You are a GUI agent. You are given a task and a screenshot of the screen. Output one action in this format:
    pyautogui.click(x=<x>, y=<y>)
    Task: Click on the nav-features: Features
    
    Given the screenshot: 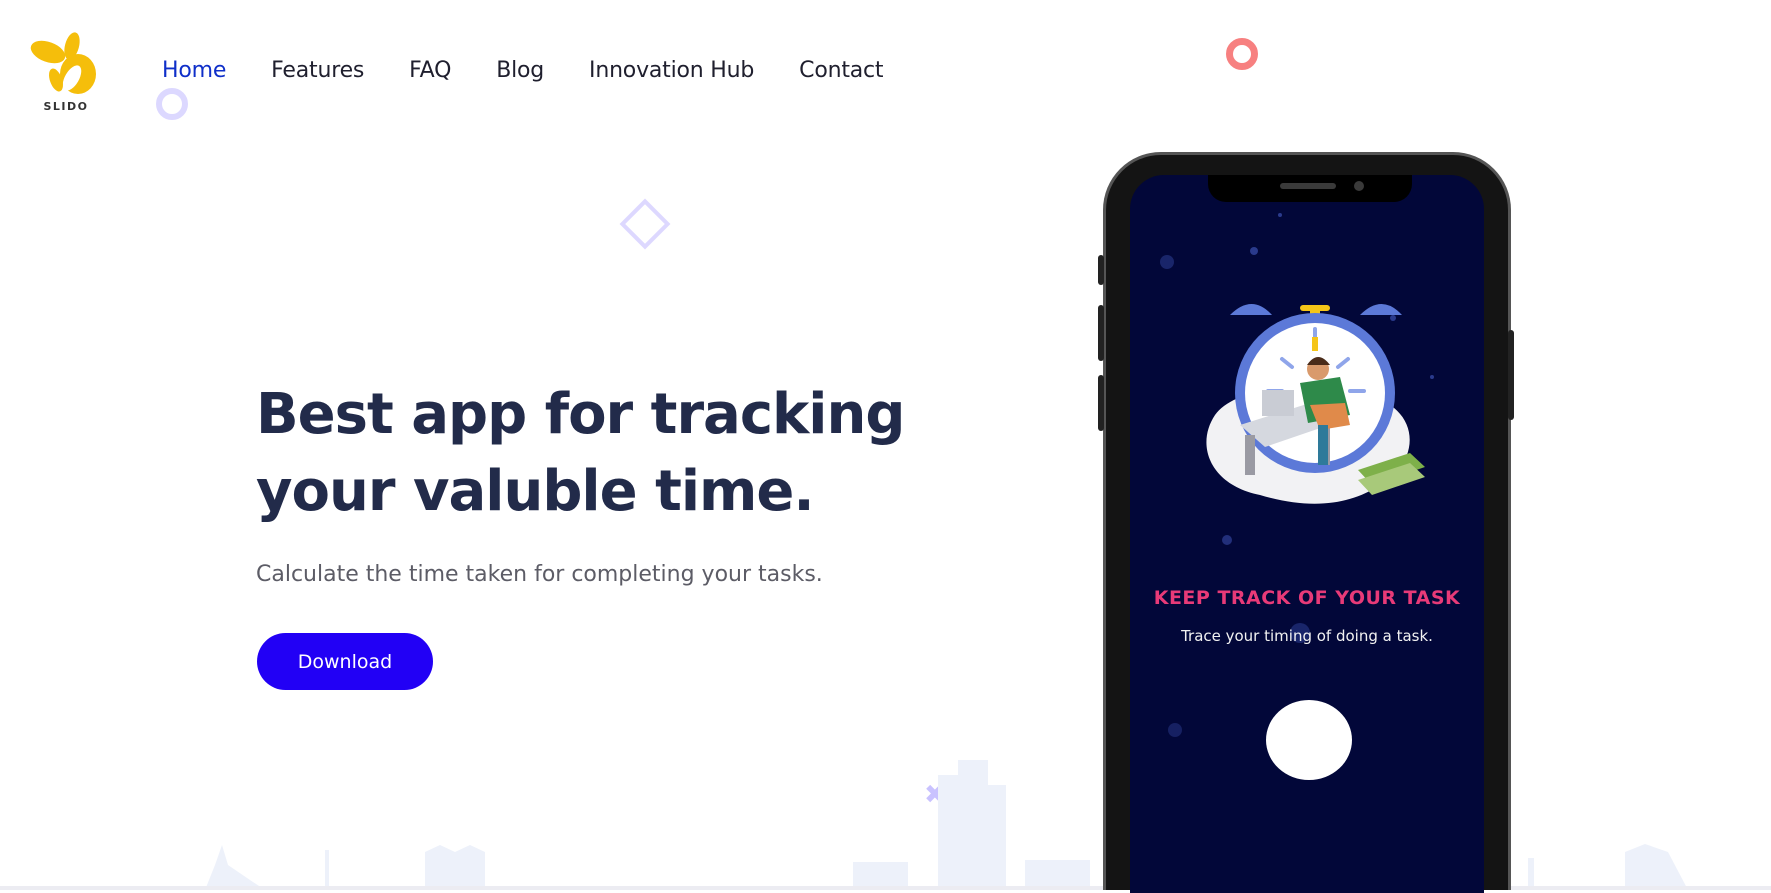 What is the action you would take?
    pyautogui.click(x=317, y=70)
    